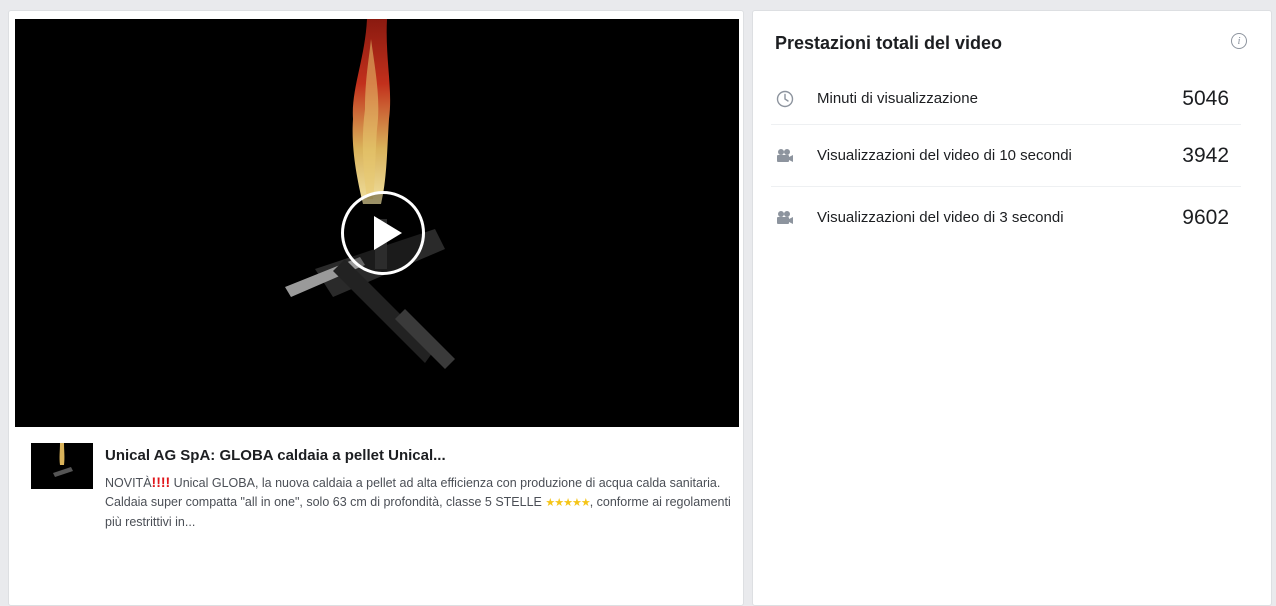  What do you see at coordinates (940, 217) in the screenshot?
I see `stat-label: Visualizzazioni del video di 3 secondi` at bounding box center [940, 217].